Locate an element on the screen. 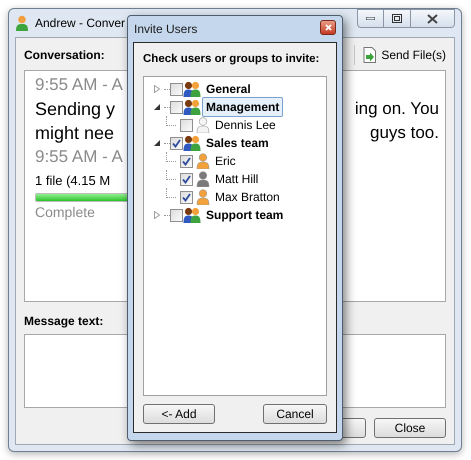 Image resolution: width=471 pixels, height=460 pixels. tree-user-item: Matt Hill is located at coordinates (236, 179).